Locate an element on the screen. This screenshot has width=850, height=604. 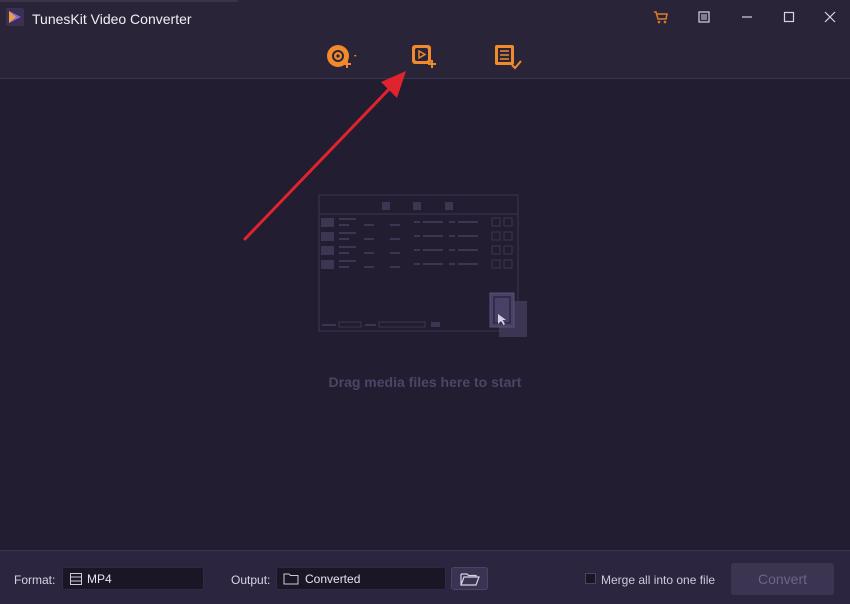
minimize-icon is located at coordinates (747, 17).